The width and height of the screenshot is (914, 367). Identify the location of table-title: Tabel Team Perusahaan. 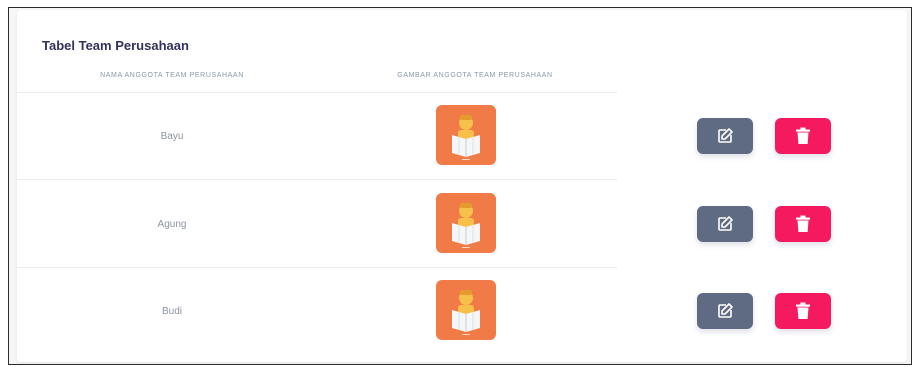
(115, 45).